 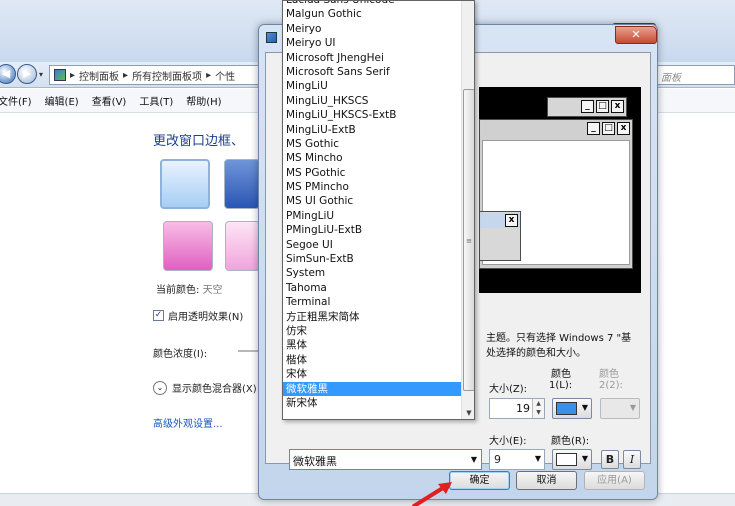 I want to click on menu-tools: 工具(T), so click(x=156, y=100).